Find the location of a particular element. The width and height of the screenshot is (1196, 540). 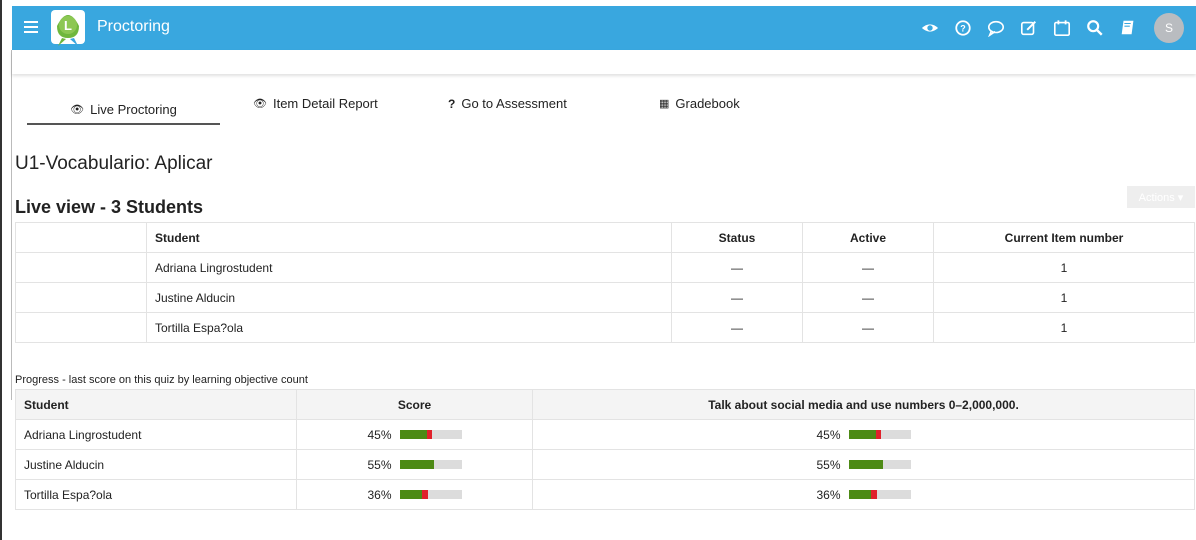

column-header-current-item: Current Item number is located at coordinates (1064, 237).